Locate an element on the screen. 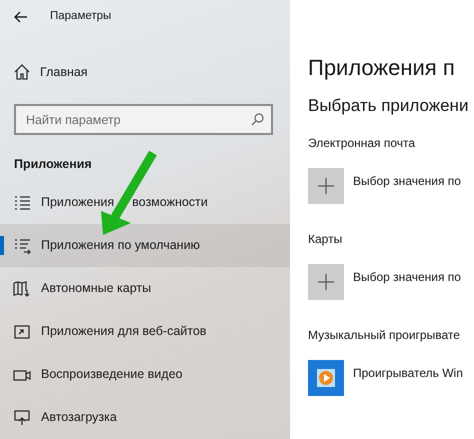  category-label: Карты is located at coordinates (326, 239).